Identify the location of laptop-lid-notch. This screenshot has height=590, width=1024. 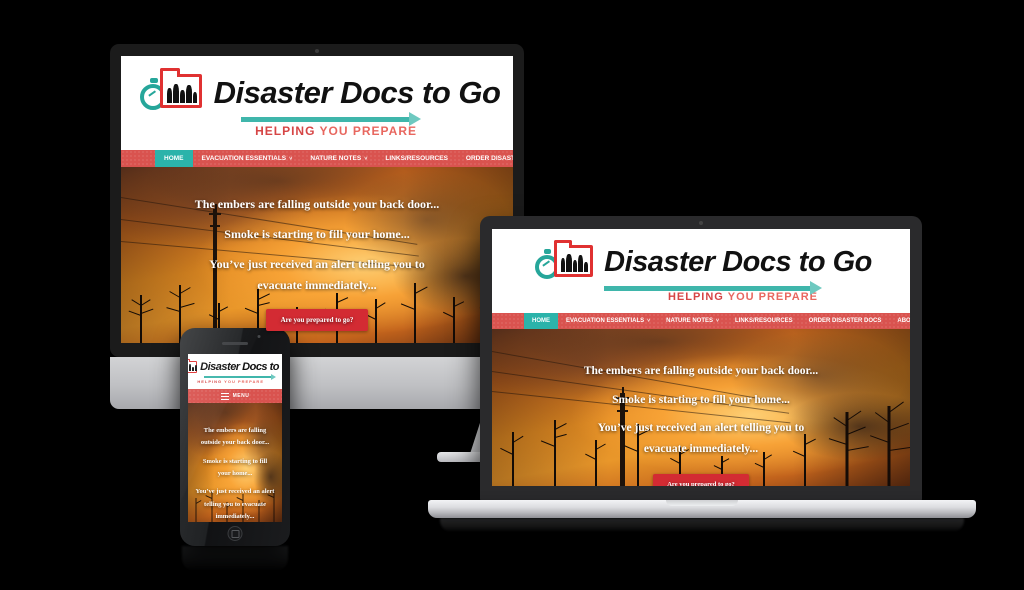
(702, 503).